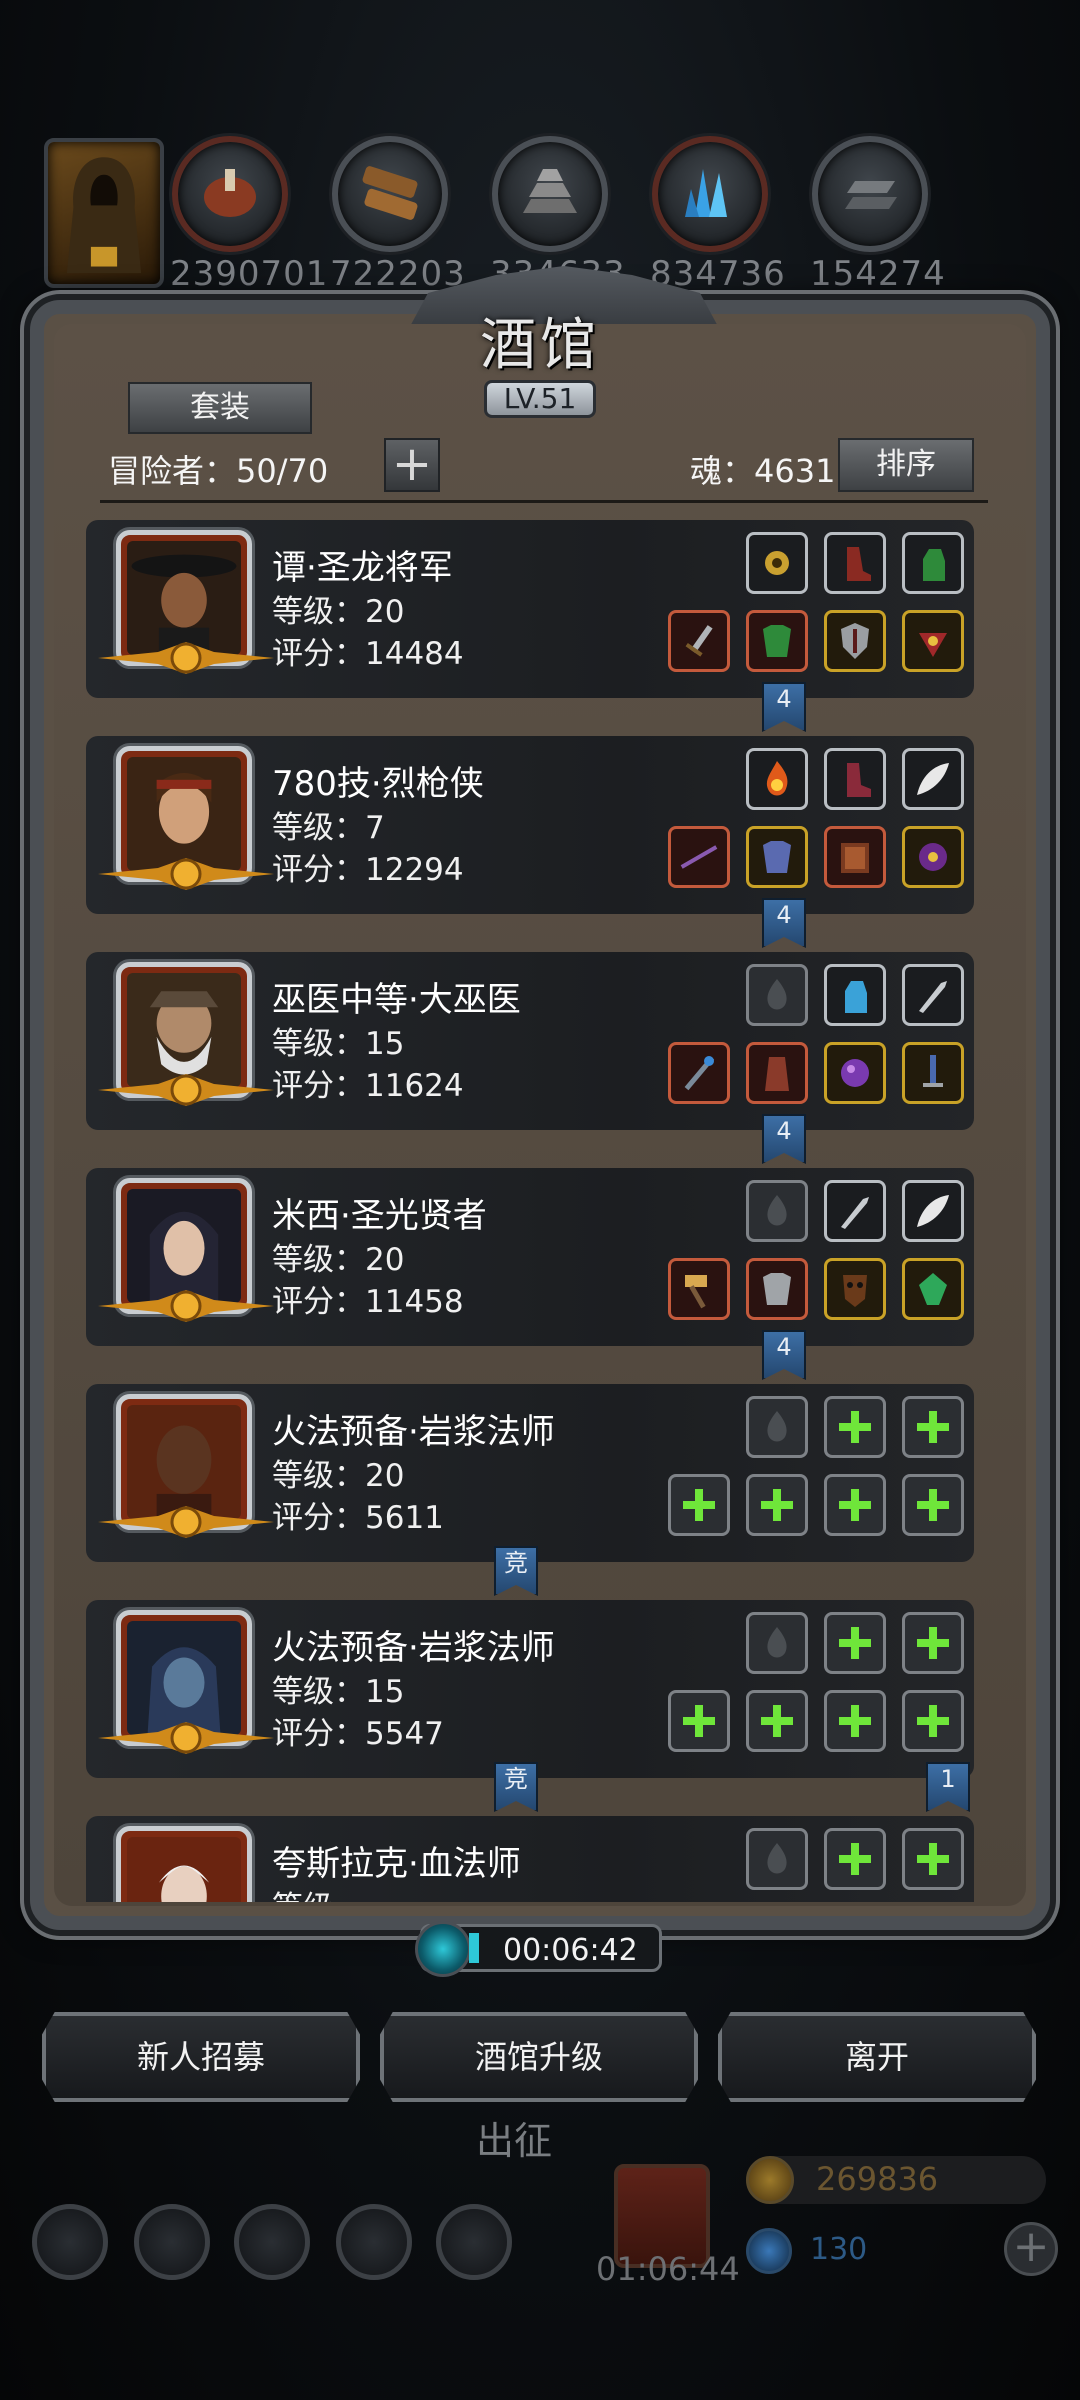  I want to click on add-adventurer-button: +, so click(412, 465).